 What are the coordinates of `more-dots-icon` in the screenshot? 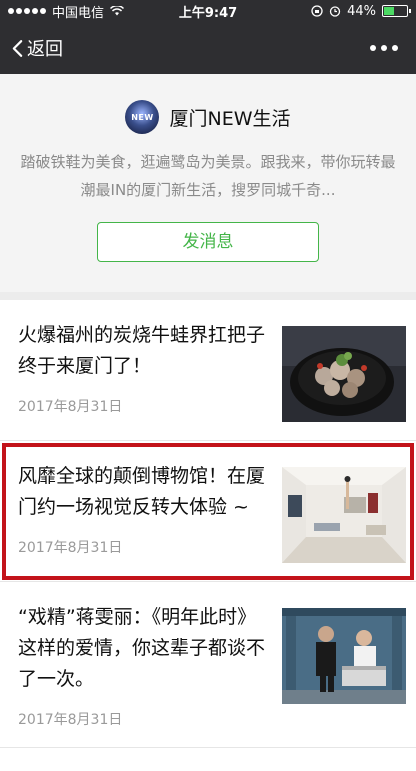 It's located at (373, 48).